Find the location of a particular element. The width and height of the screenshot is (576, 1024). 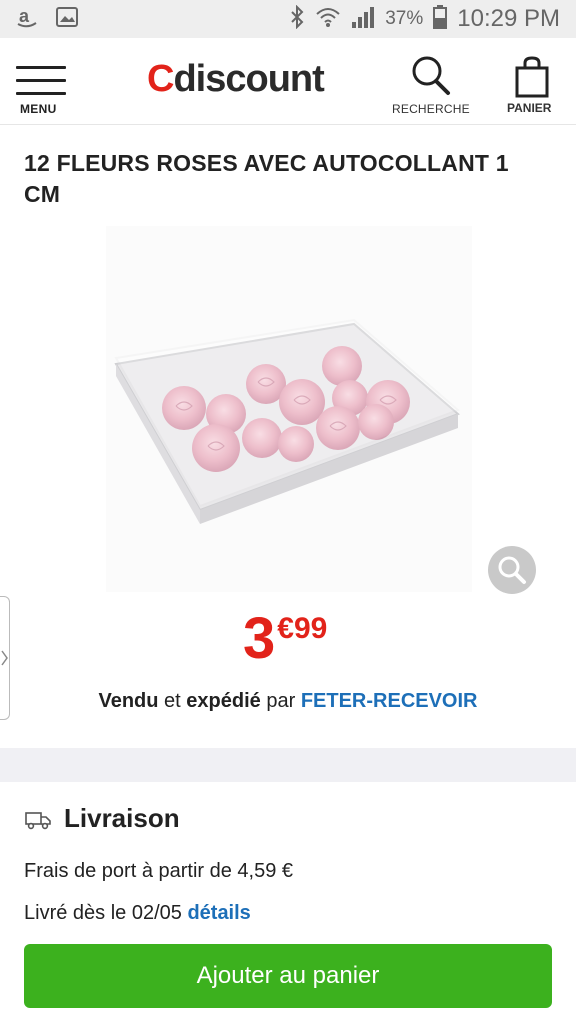

product-price: 3 €99 is located at coordinates (285, 639).